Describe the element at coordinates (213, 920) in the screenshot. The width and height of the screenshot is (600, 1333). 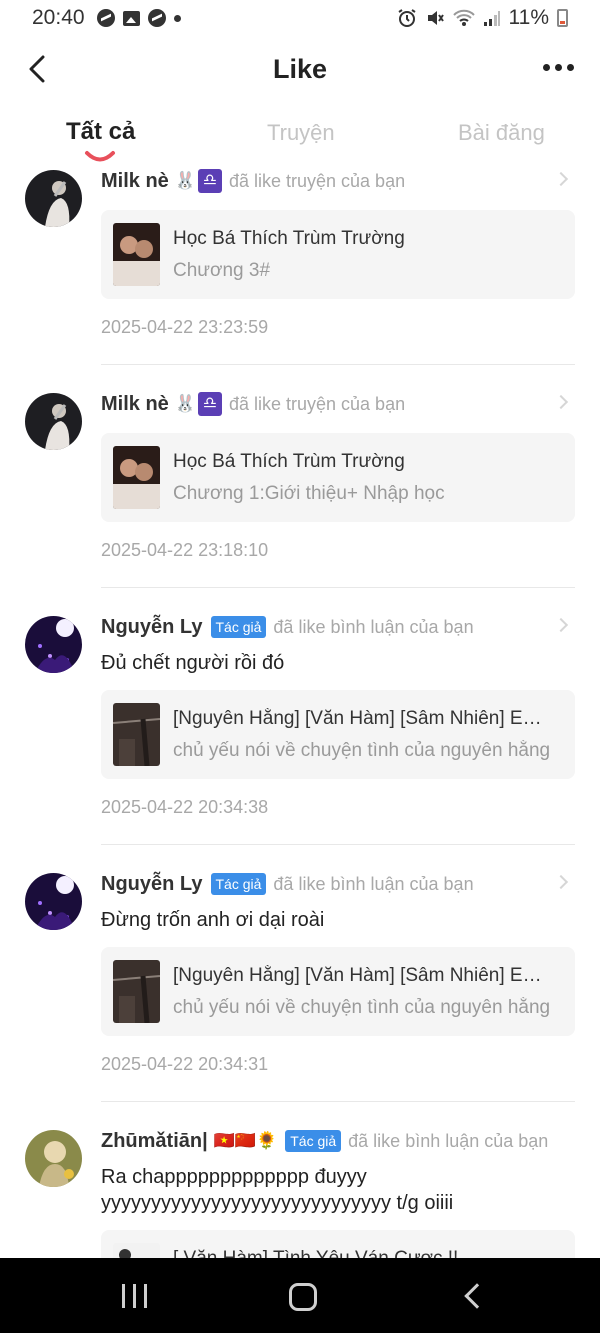
I see `comment-text: Đừng trốn anh ơi dại roài` at that location.